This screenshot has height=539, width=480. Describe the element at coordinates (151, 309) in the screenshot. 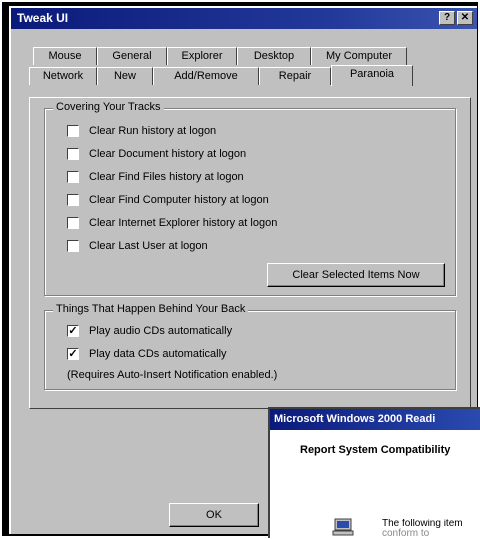

I see `group-legend: Things That Happen Behind Your Back` at that location.